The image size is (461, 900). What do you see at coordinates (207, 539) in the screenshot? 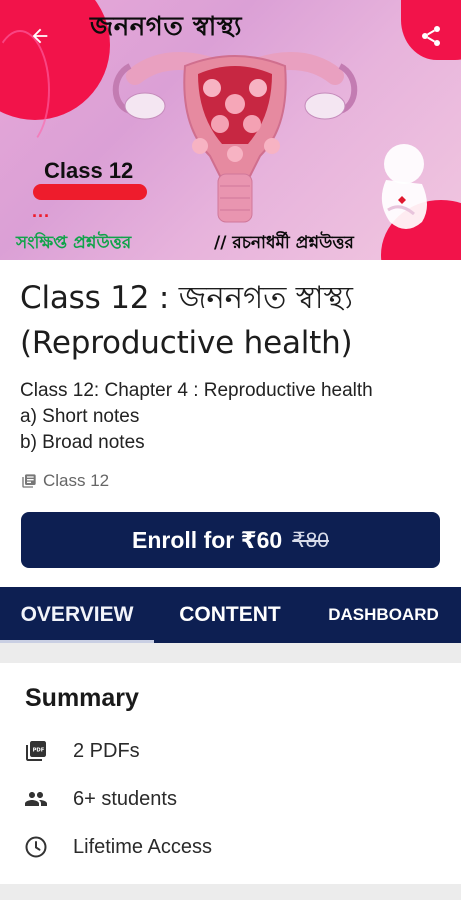
I see `enroll-label: Enroll for ₹60` at bounding box center [207, 539].